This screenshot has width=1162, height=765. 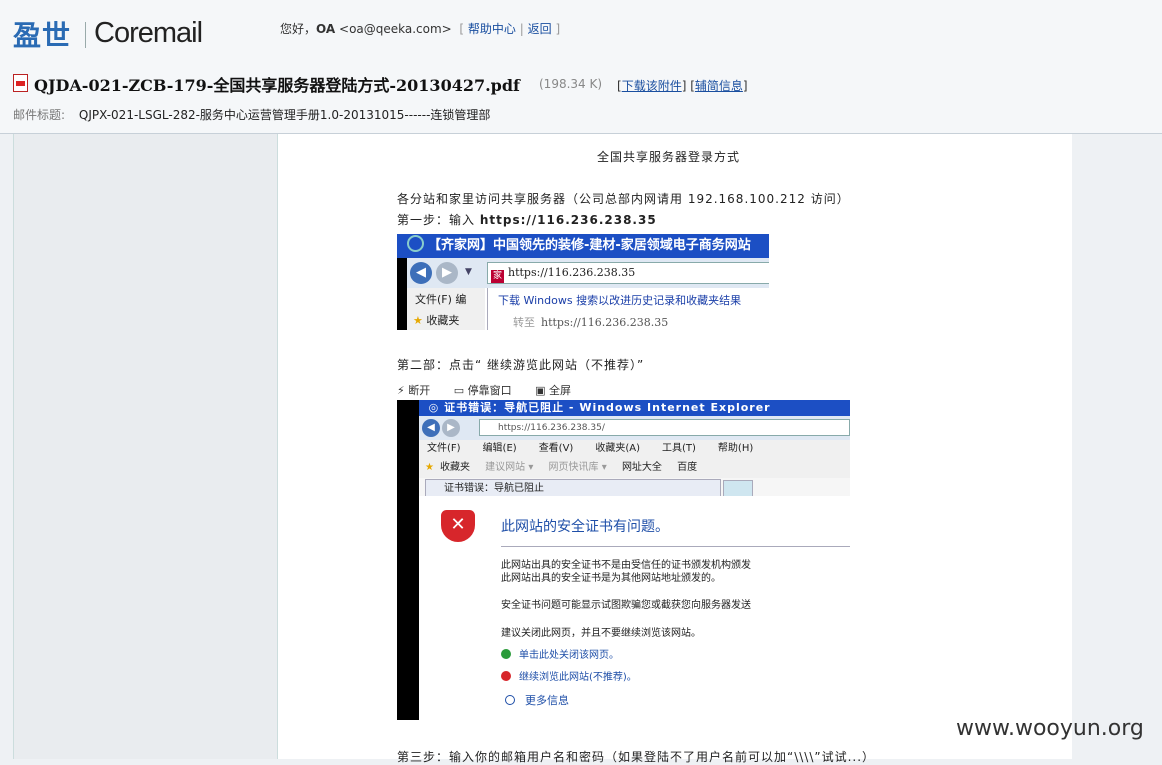 I want to click on ie-tab-bar: 证书错误：导航已阻止, so click(x=634, y=487).